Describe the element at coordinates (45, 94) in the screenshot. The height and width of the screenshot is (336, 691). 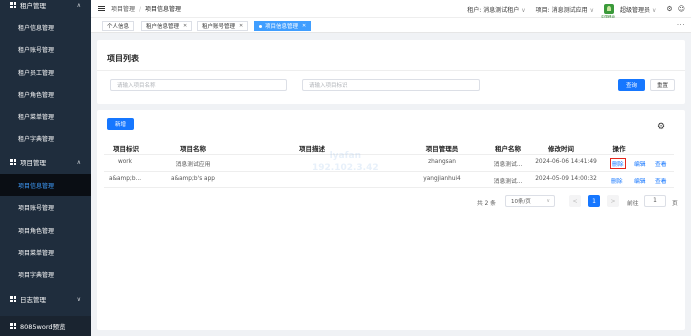
I see `sidebar-item-tenant-role: 租户角色管理` at that location.